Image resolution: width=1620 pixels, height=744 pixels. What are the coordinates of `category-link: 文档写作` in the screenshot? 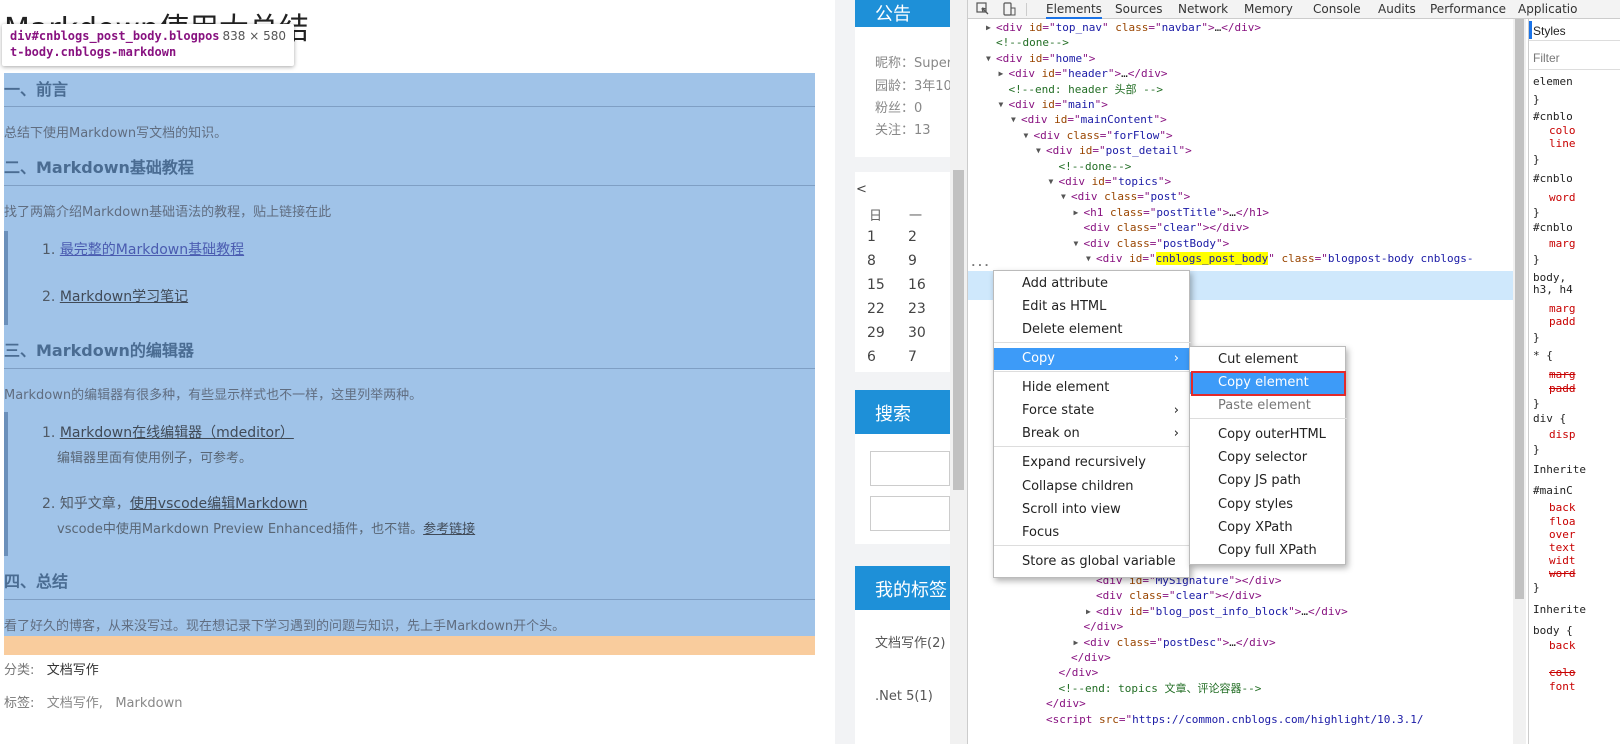 It's located at (73, 670).